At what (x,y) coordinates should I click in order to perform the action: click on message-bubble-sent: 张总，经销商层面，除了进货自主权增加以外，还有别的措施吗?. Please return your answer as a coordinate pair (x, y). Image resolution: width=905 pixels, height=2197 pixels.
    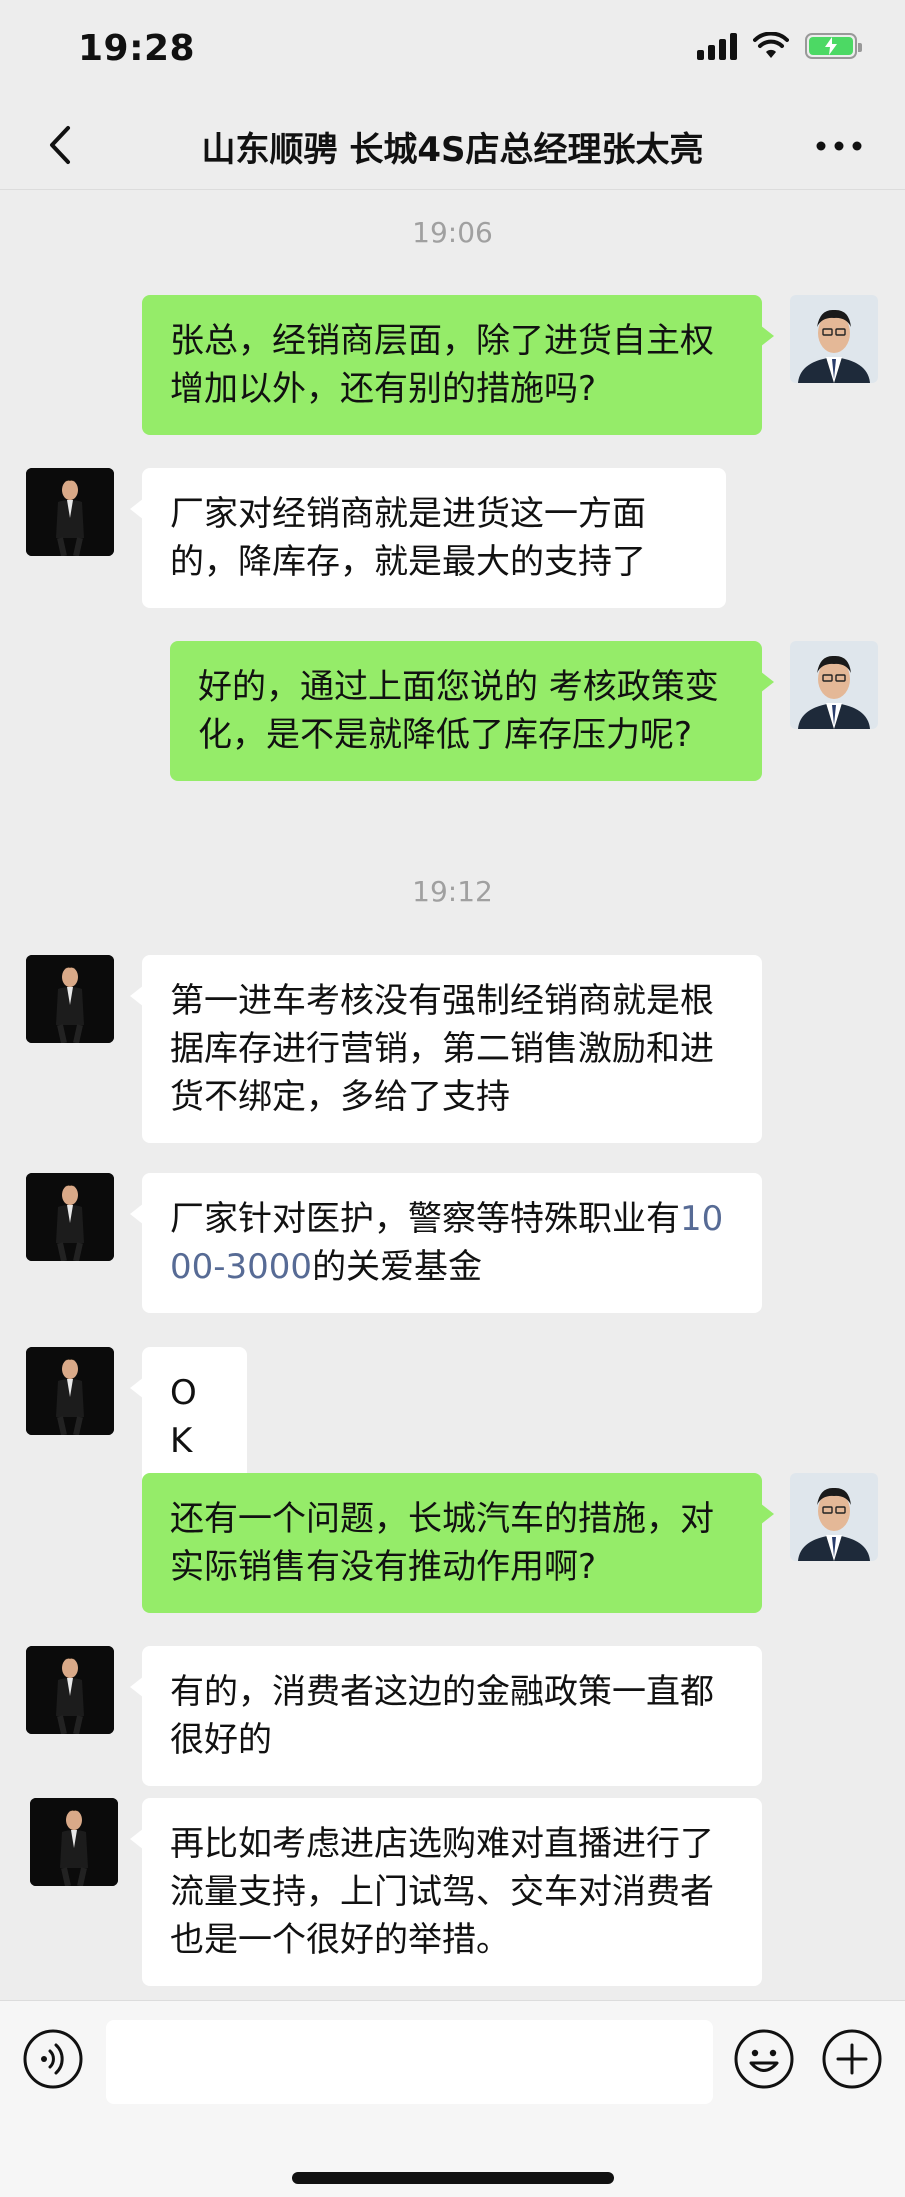
    Looking at the image, I should click on (458, 365).